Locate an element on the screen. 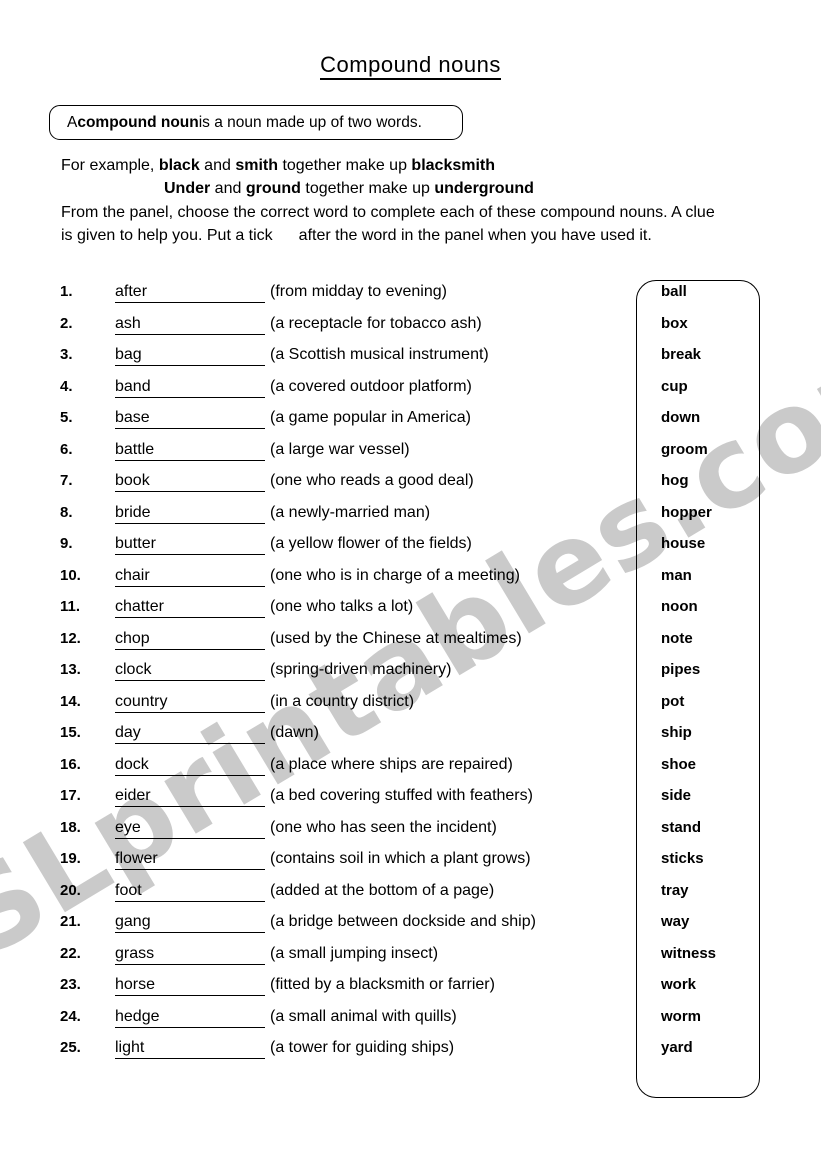 Image resolution: width=821 pixels, height=1169 pixels. answer-blank-field: eye is located at coordinates (190, 830).